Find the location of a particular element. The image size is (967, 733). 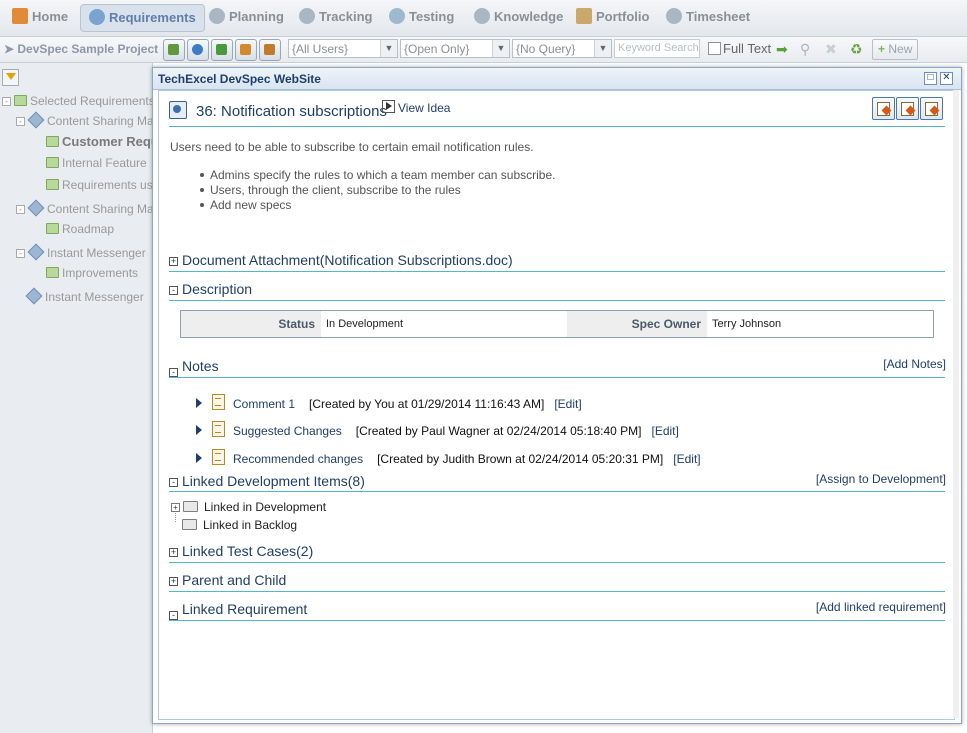

target-icon is located at coordinates (197, 49).